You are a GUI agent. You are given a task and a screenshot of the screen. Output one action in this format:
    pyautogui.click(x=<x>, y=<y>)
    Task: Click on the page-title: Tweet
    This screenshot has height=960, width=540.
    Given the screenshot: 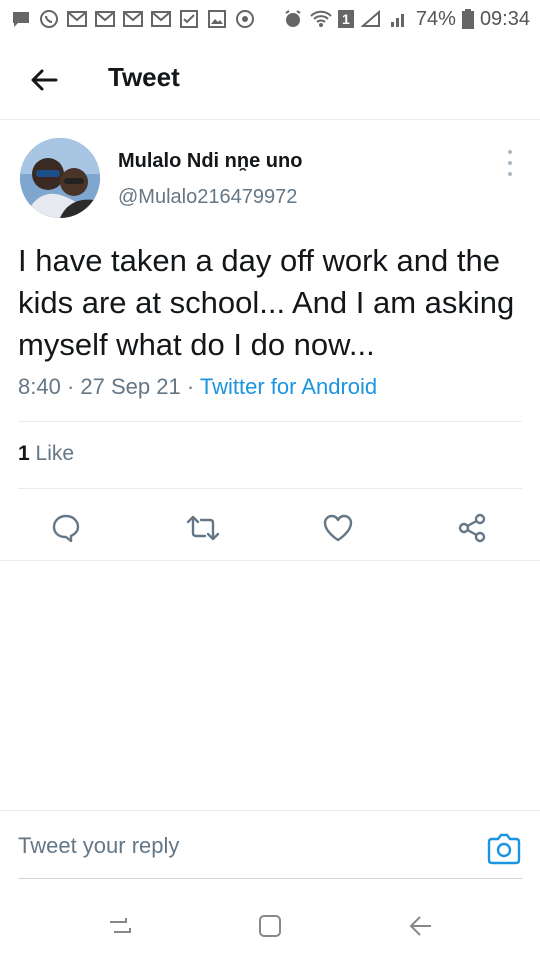 What is the action you would take?
    pyautogui.click(x=144, y=77)
    